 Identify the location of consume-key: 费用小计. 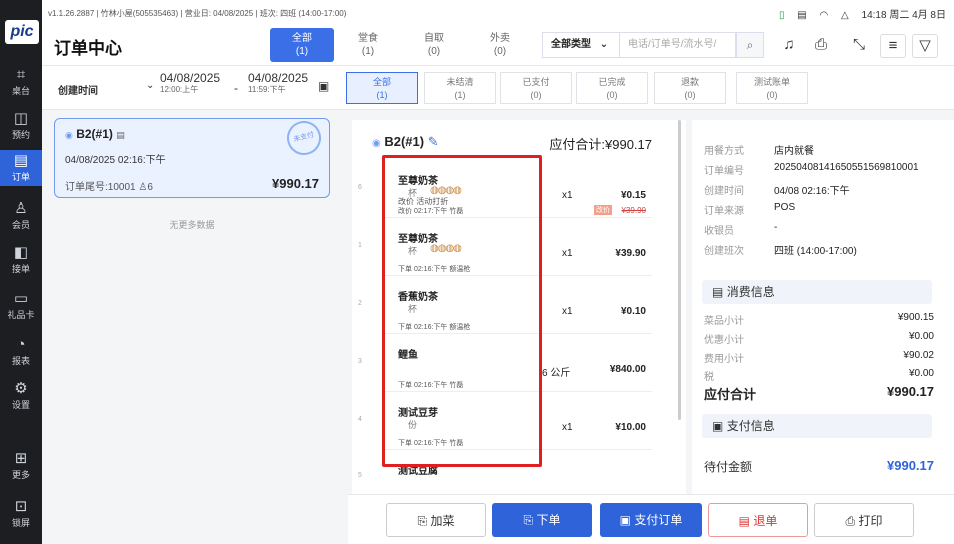
(724, 359).